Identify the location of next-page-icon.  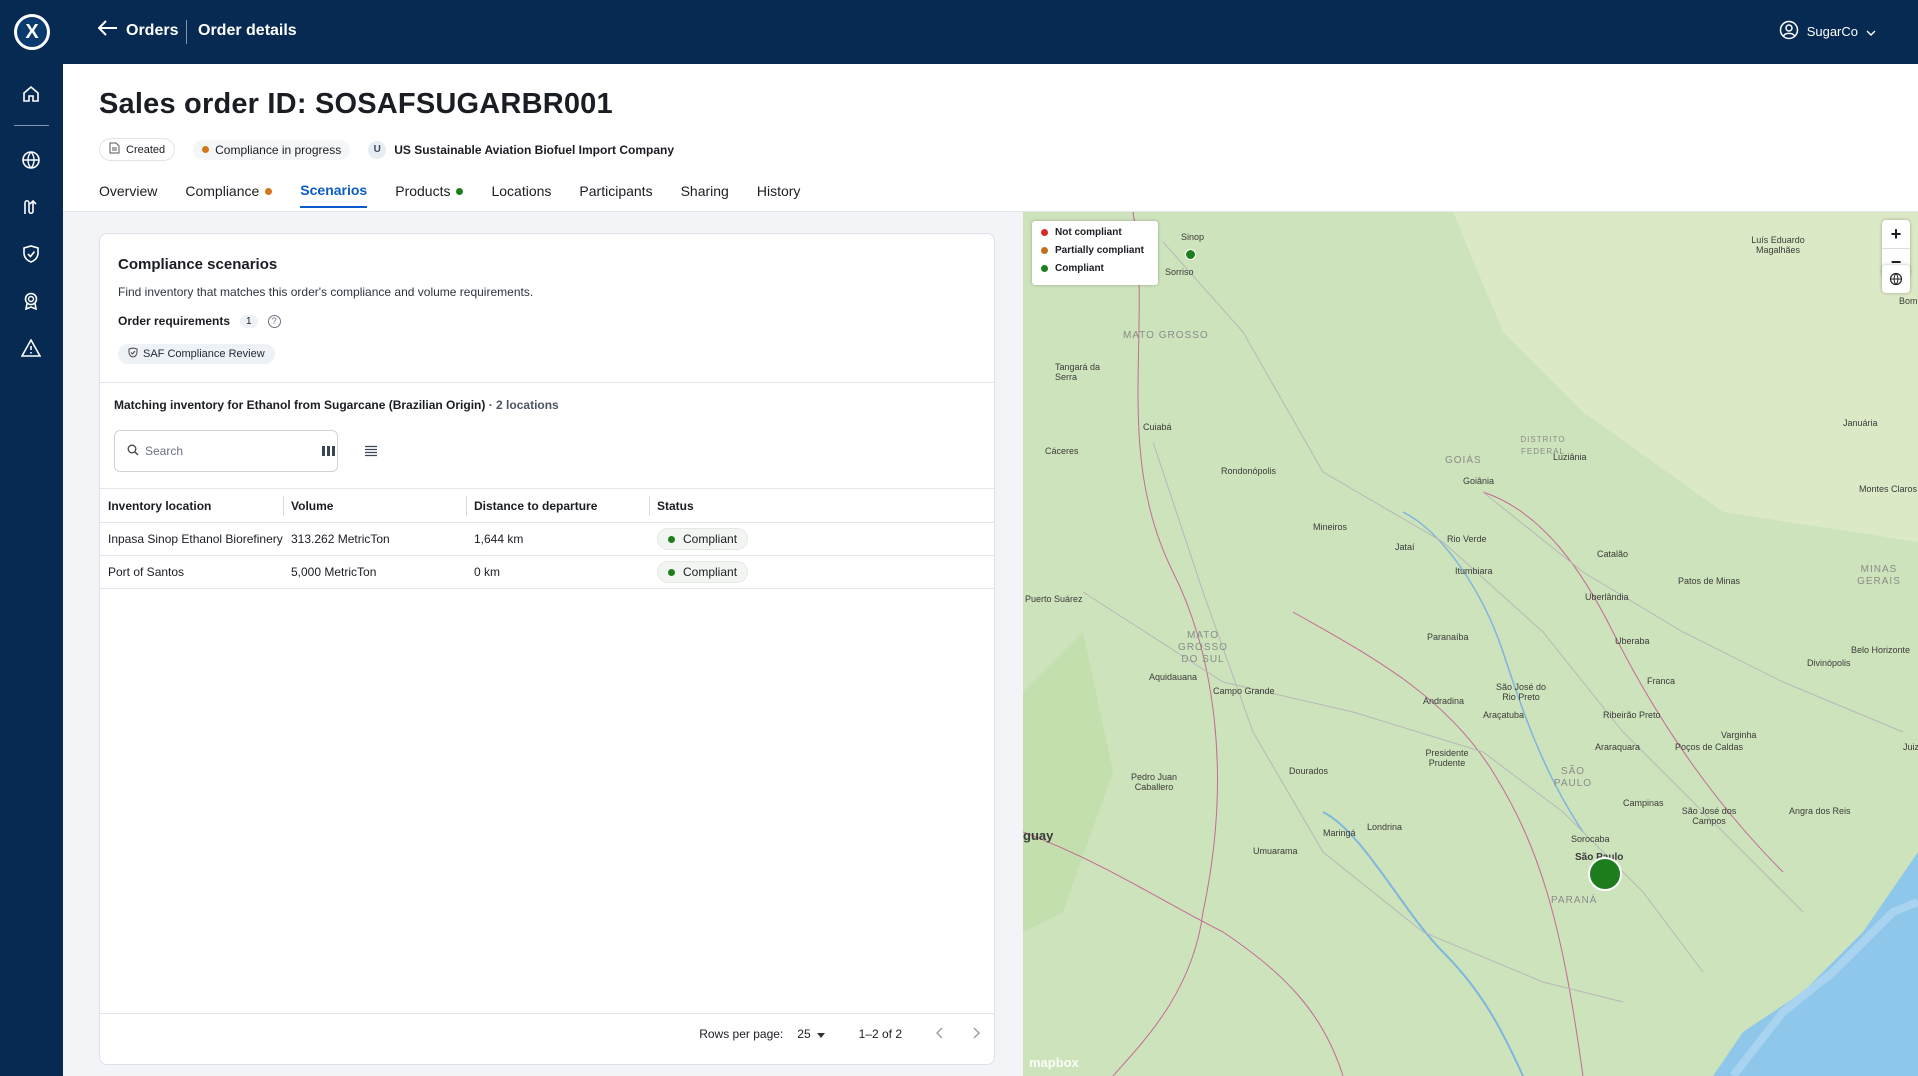
(976, 1034).